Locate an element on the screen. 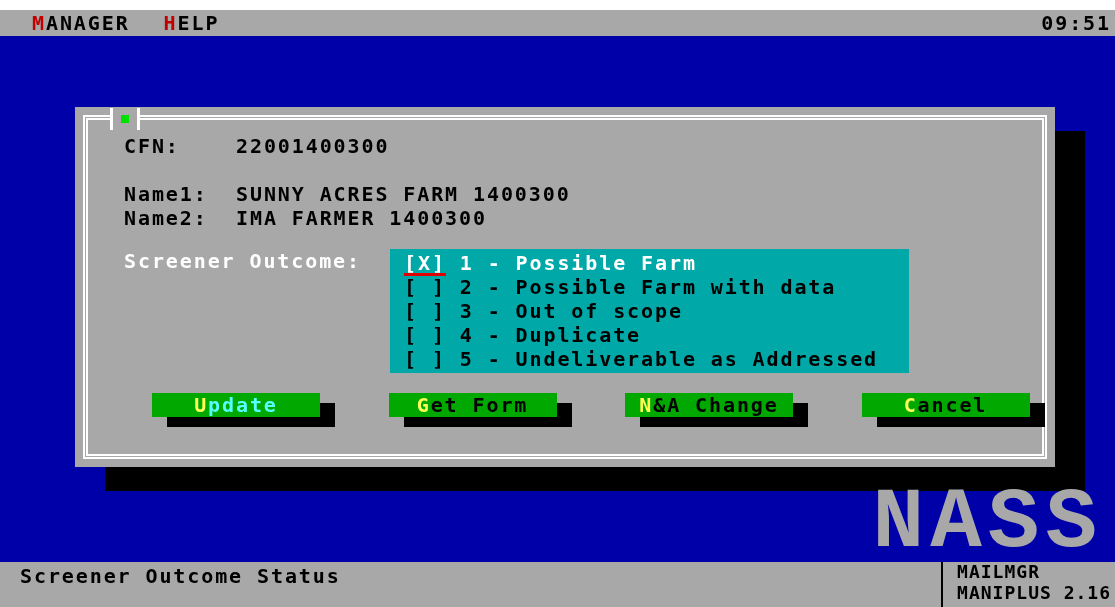 The image size is (1115, 607). dialog-button: Cancel is located at coordinates (945, 405).